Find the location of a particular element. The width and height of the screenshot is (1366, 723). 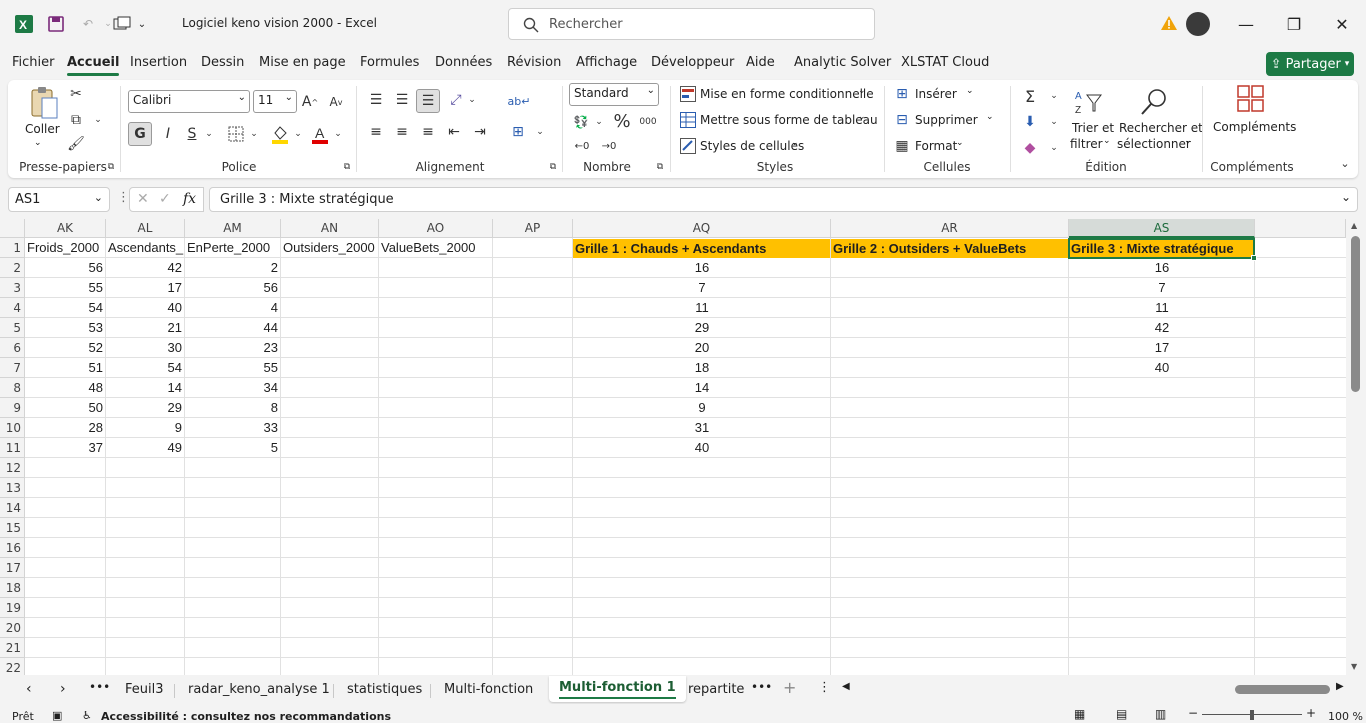

find-select-icon is located at coordinates (1154, 102).